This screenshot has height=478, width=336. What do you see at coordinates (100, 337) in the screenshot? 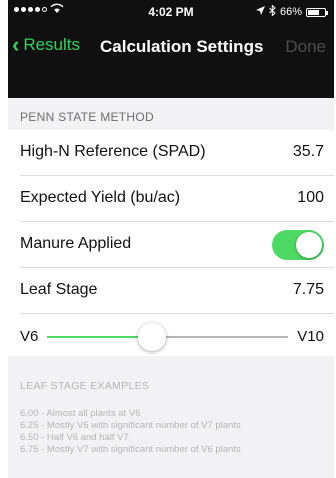
I see `slider-fill` at bounding box center [100, 337].